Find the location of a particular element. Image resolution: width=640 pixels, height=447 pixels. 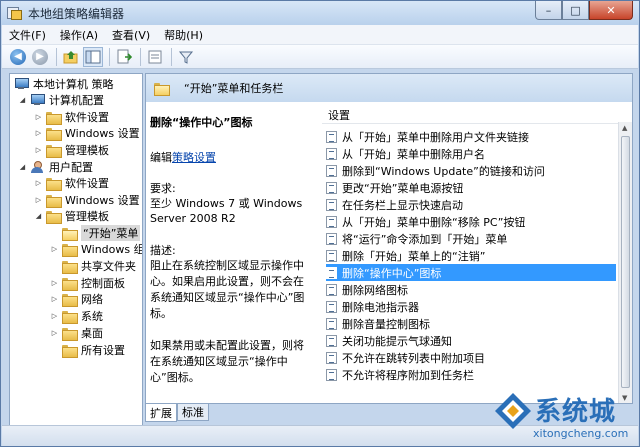

forward-arrow-icon: ▶ is located at coordinates (40, 56).